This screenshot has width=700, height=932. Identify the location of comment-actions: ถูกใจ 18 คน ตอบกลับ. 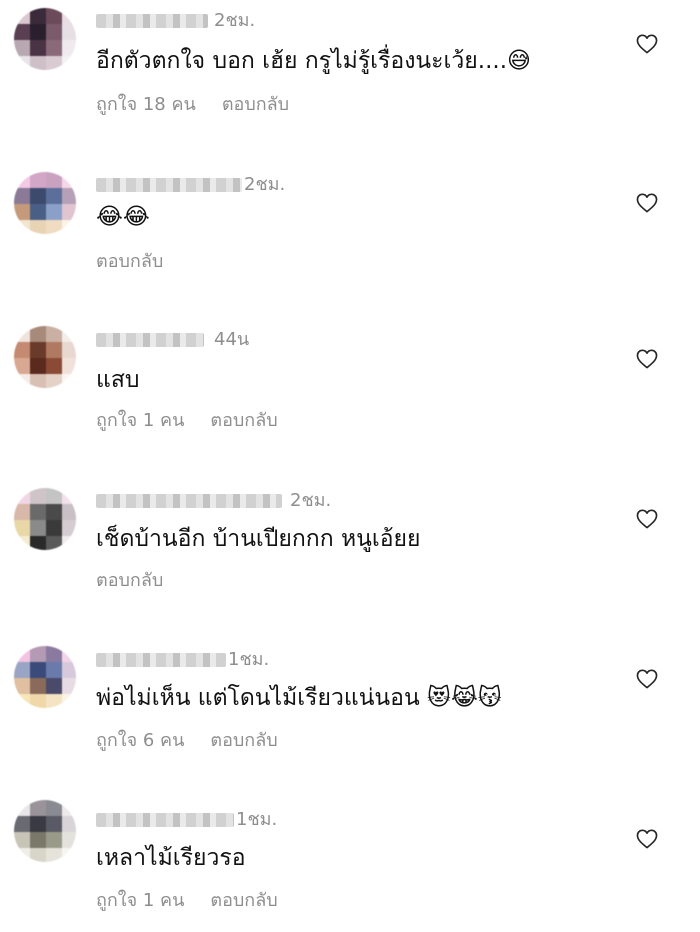
(205, 105).